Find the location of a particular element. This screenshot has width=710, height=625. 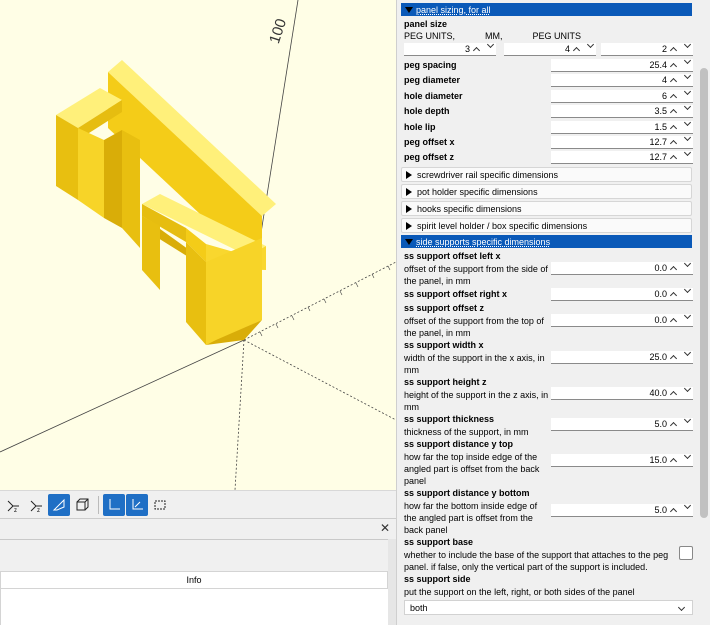

view-xz-icon: z is located at coordinates (13, 505).